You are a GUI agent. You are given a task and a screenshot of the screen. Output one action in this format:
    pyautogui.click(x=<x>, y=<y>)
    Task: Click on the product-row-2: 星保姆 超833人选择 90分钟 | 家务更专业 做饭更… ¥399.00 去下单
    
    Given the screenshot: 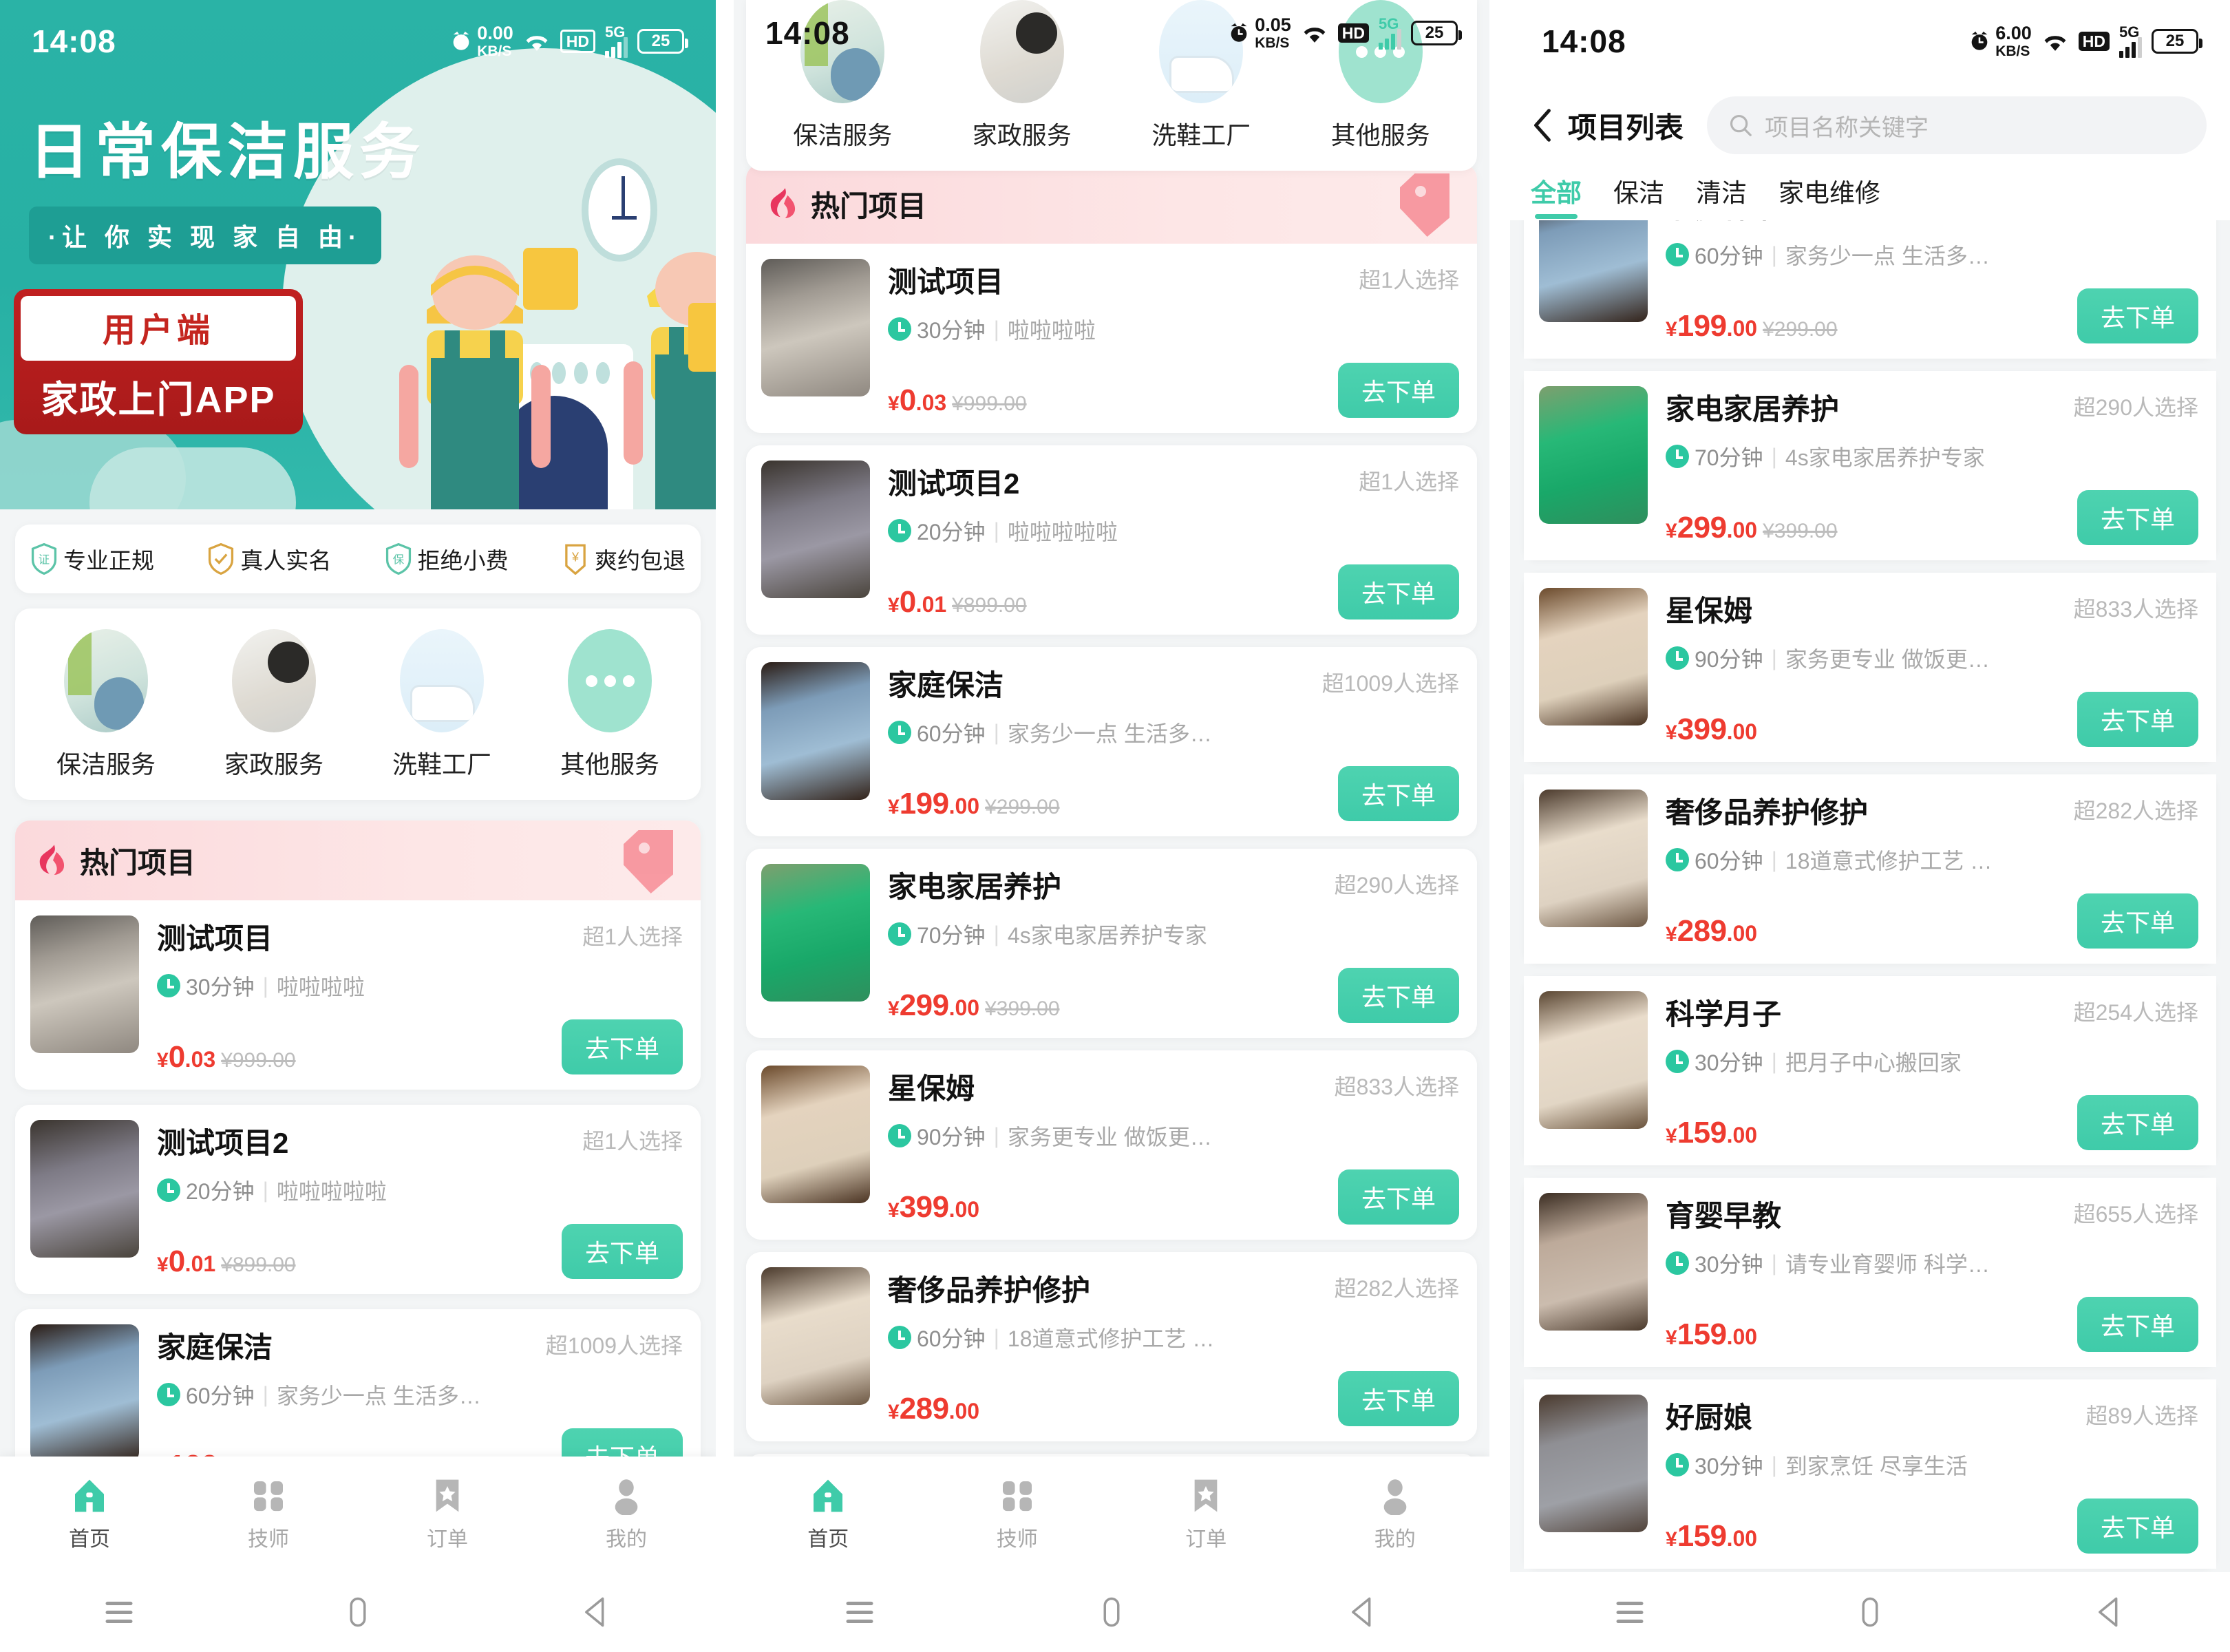 What is the action you would take?
    pyautogui.click(x=1870, y=668)
    